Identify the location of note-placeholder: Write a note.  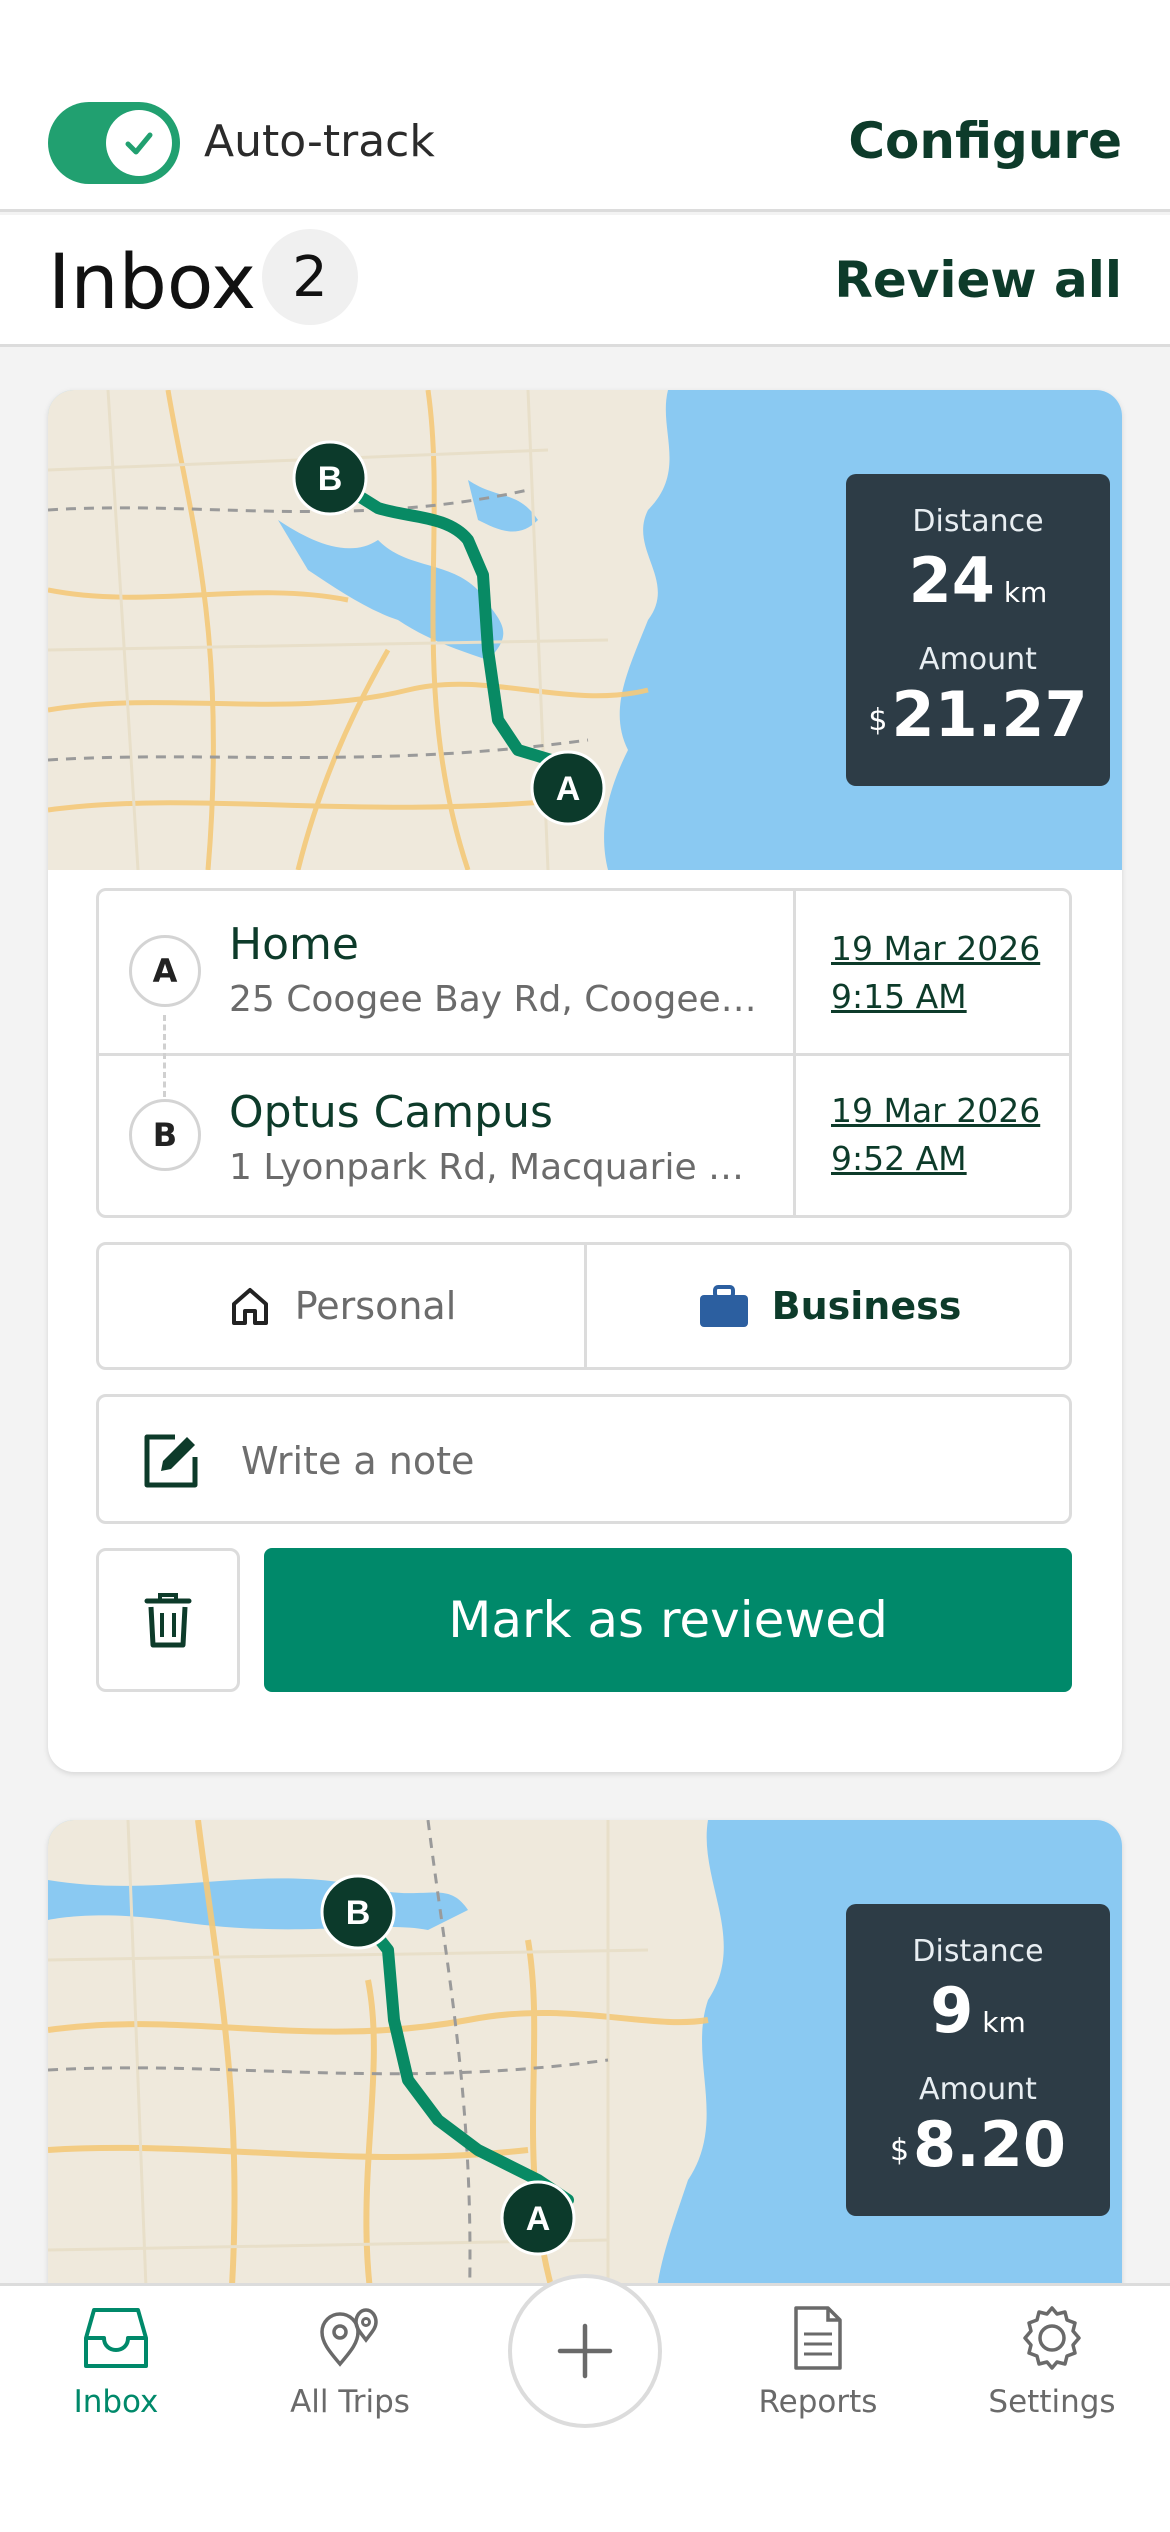
(358, 1461).